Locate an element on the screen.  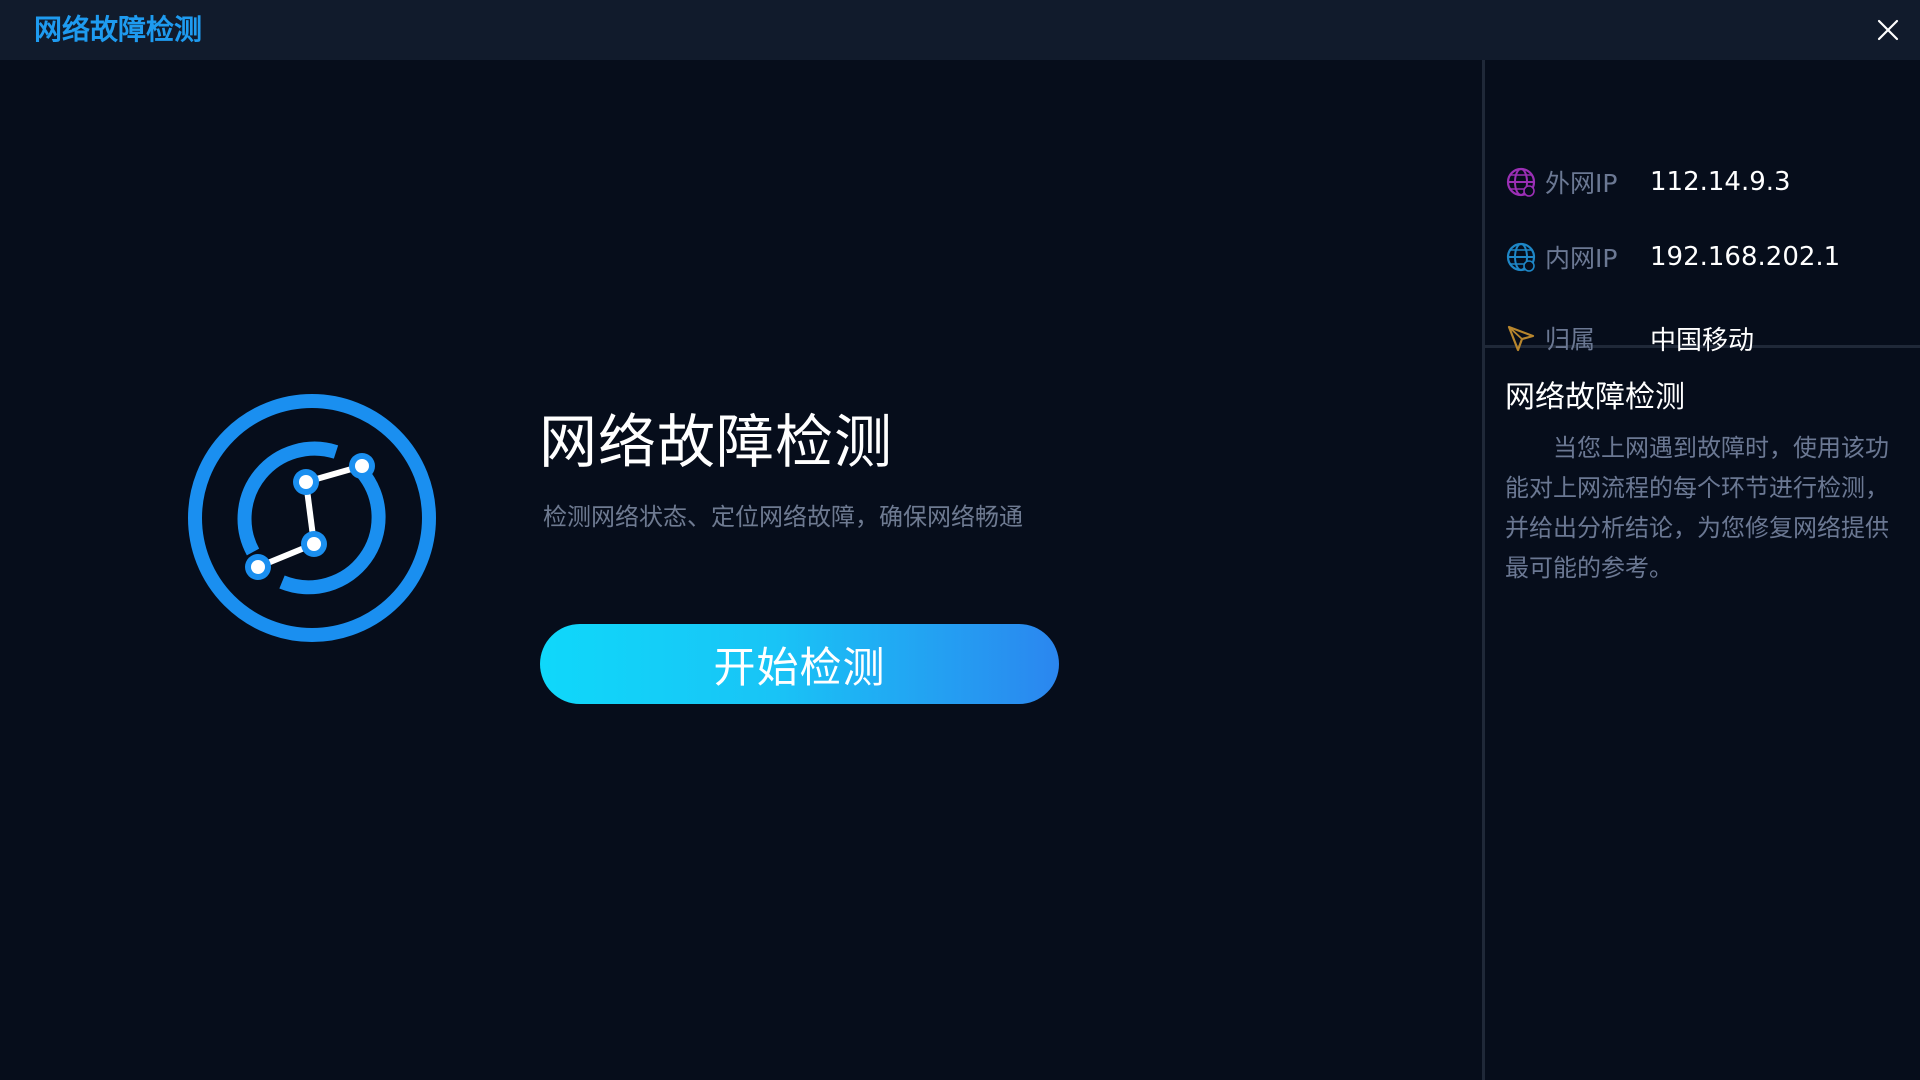
external-ip-row: 外网IP 112.14.9.3 is located at coordinates (1648, 182).